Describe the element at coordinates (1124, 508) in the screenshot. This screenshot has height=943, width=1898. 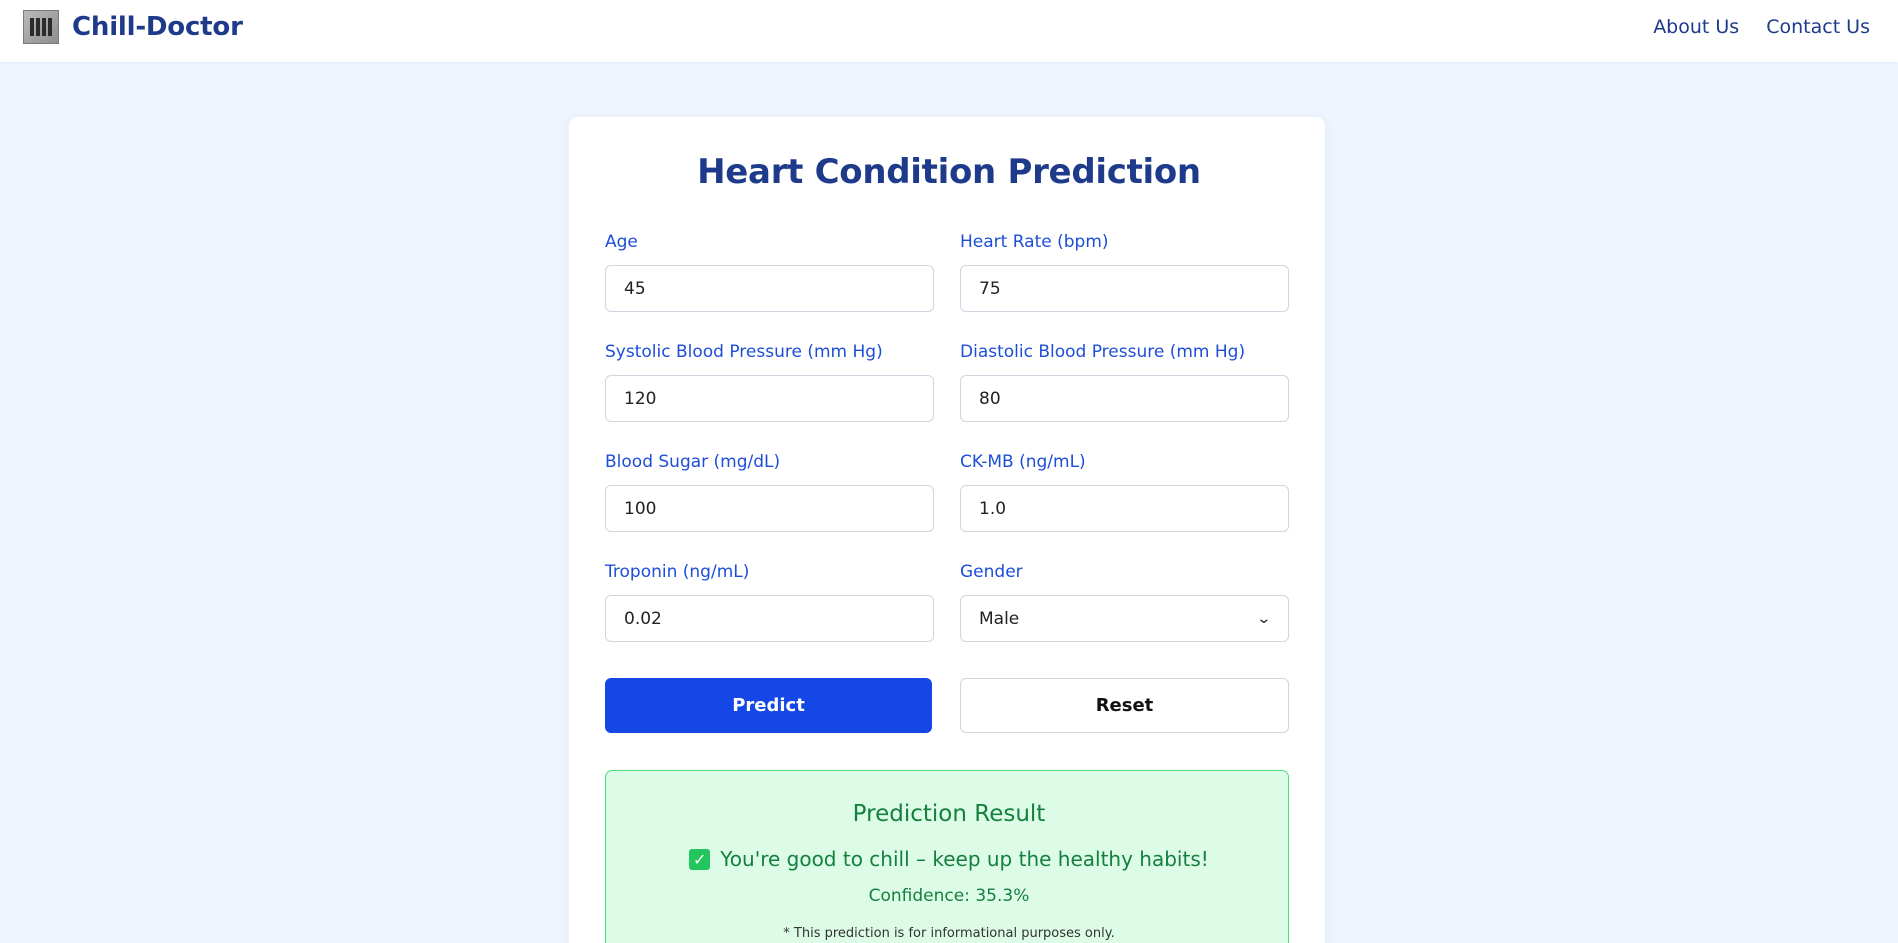
I see `ck-mb-input` at that location.